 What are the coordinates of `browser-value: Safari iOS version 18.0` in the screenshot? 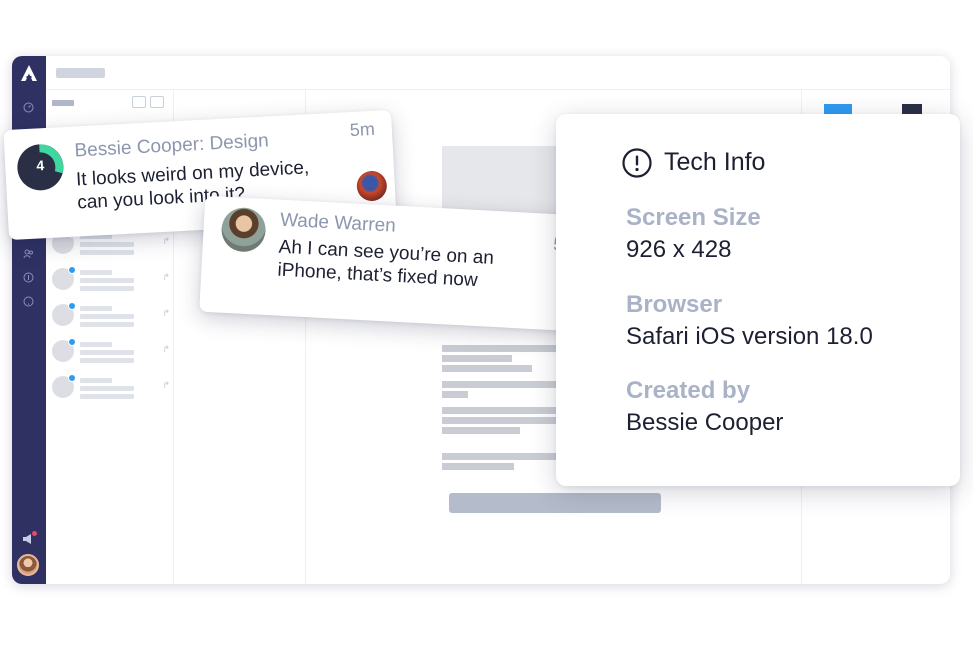 It's located at (749, 336).